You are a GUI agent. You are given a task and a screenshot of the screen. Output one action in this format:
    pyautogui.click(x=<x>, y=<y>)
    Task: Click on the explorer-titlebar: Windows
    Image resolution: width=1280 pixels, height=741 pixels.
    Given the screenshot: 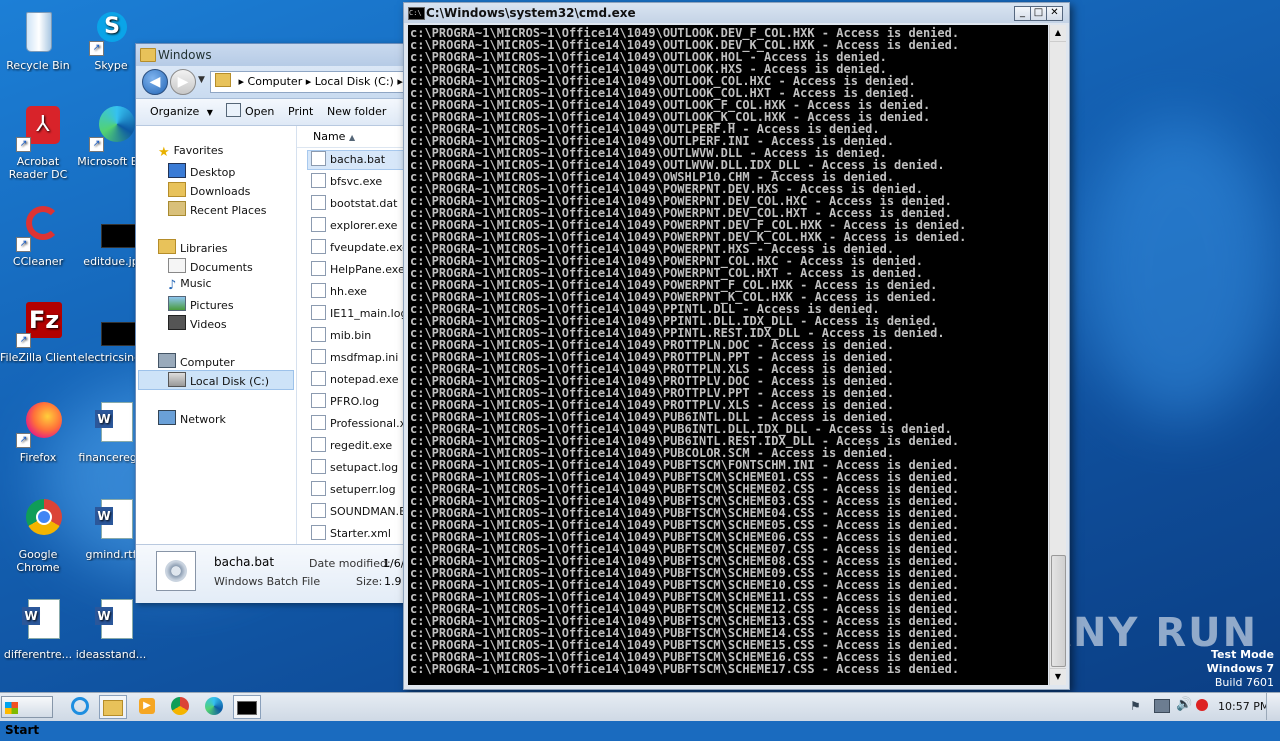 What is the action you would take?
    pyautogui.click(x=271, y=55)
    